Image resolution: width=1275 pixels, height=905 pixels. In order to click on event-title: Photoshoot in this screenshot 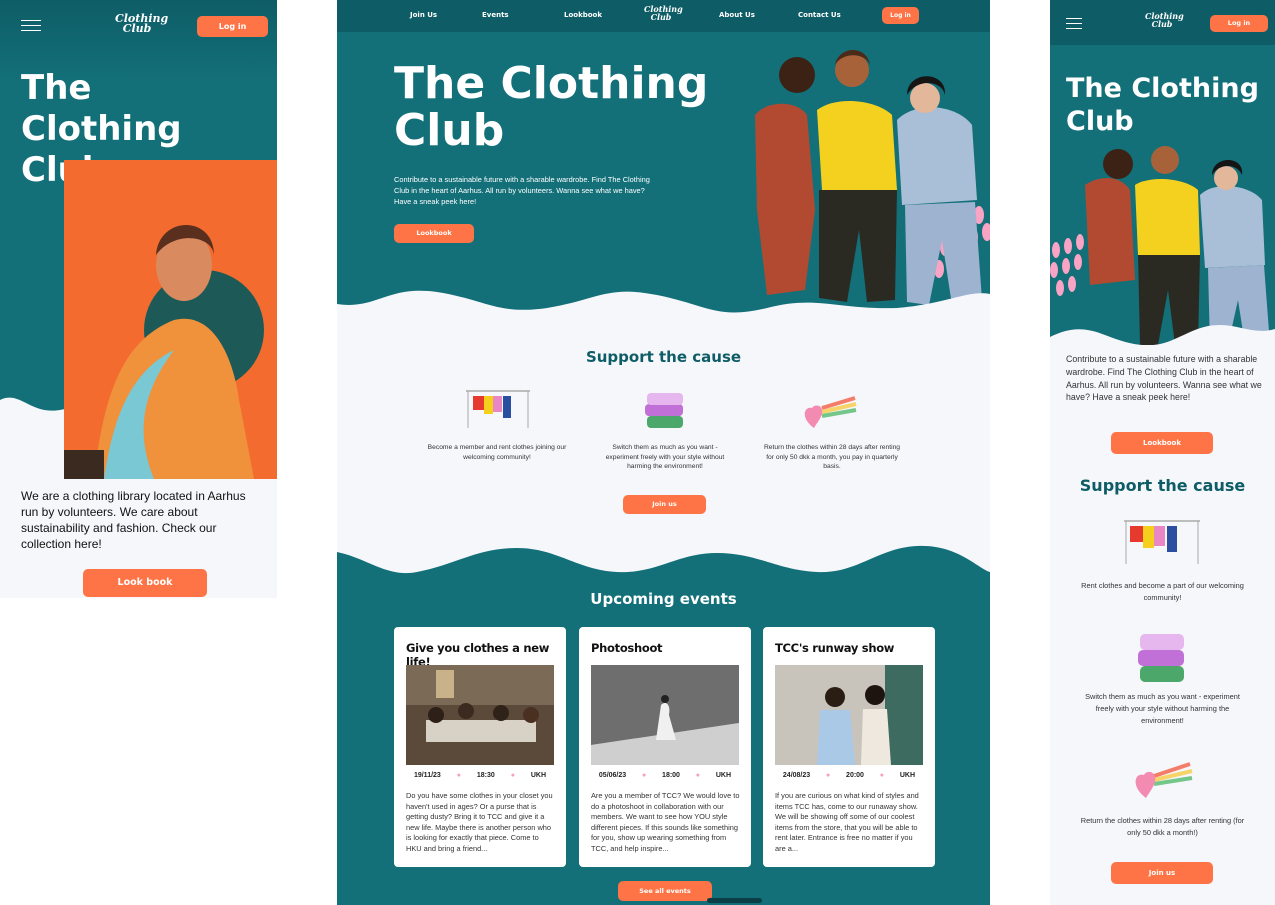, I will do `click(627, 648)`.